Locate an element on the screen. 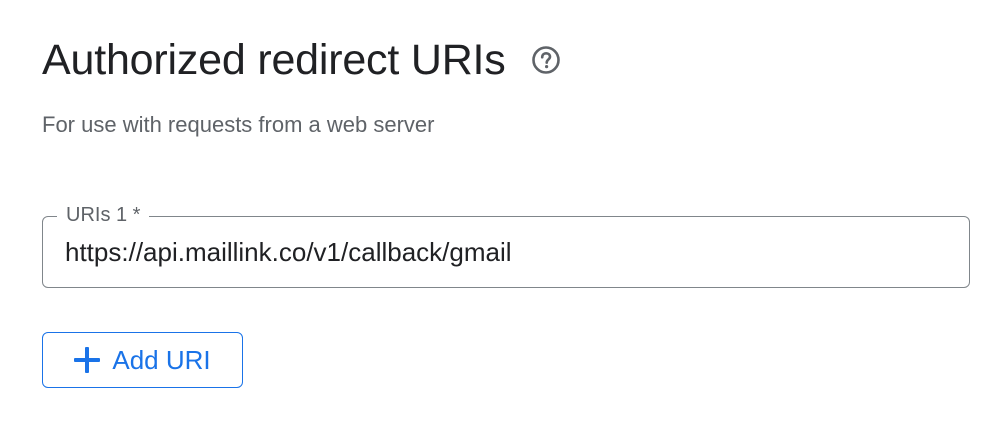 This screenshot has width=1006, height=439. add-uri-label: Add URI is located at coordinates (161, 360).